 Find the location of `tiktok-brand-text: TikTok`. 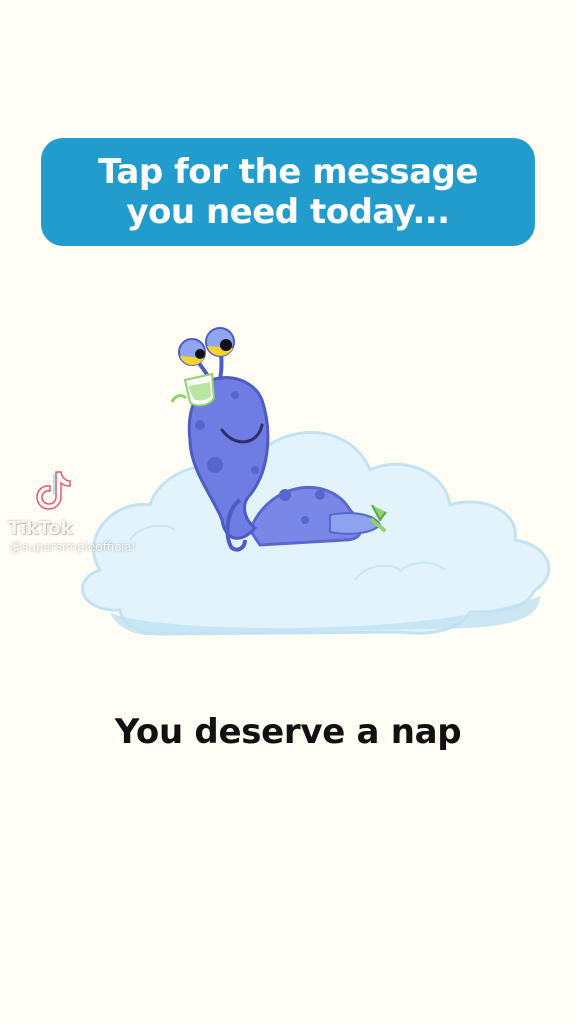

tiktok-brand-text: TikTok is located at coordinates (40, 528).